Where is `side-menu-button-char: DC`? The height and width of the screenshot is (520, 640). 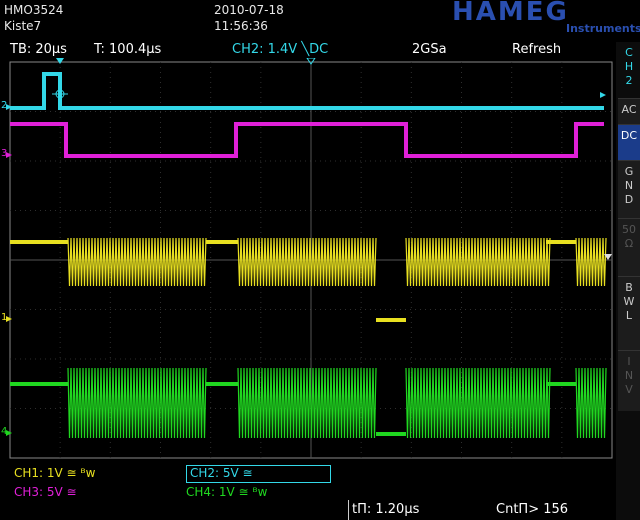 side-menu-button-char: DC is located at coordinates (629, 135).